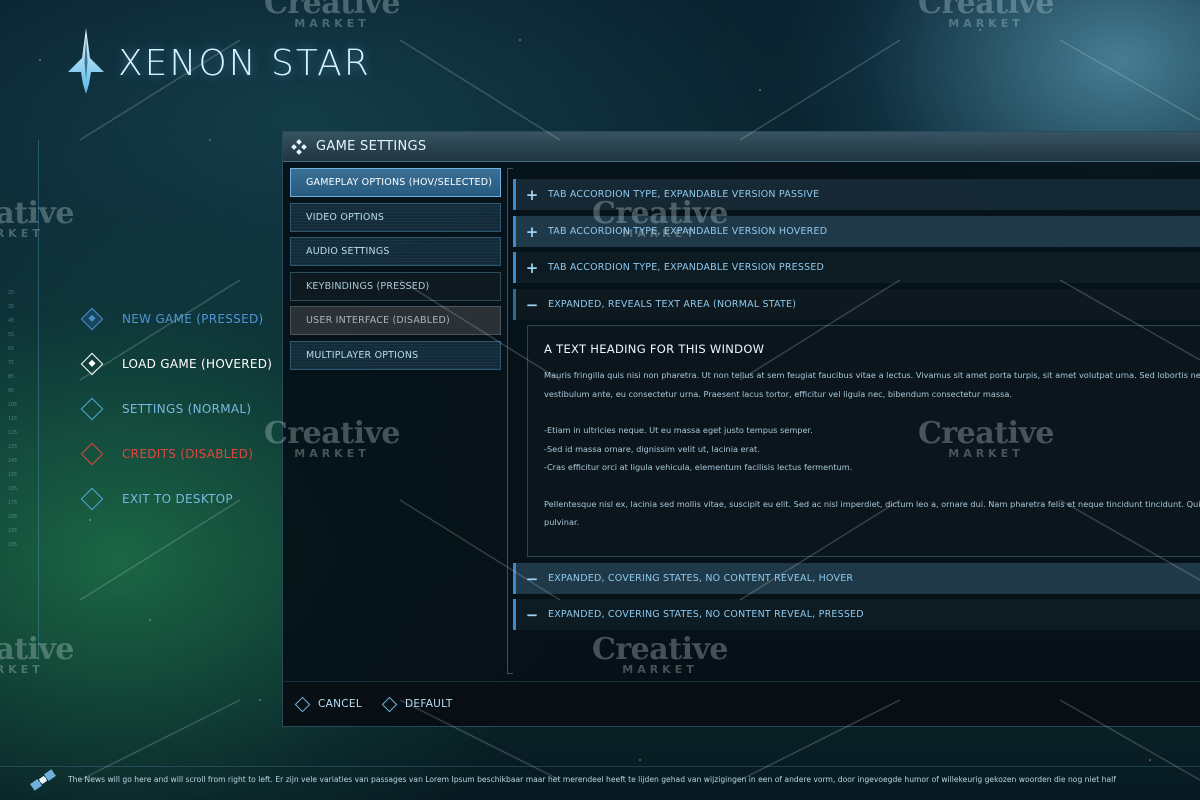 The width and height of the screenshot is (1200, 800). Describe the element at coordinates (562, 522) in the screenshot. I see `text-paragraph: pulvinar.` at that location.